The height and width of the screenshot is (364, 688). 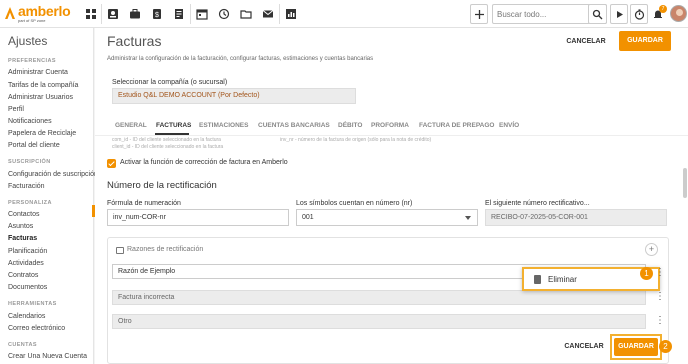 What do you see at coordinates (391, 135) in the screenshot?
I see `tabs-divider` at bounding box center [391, 135].